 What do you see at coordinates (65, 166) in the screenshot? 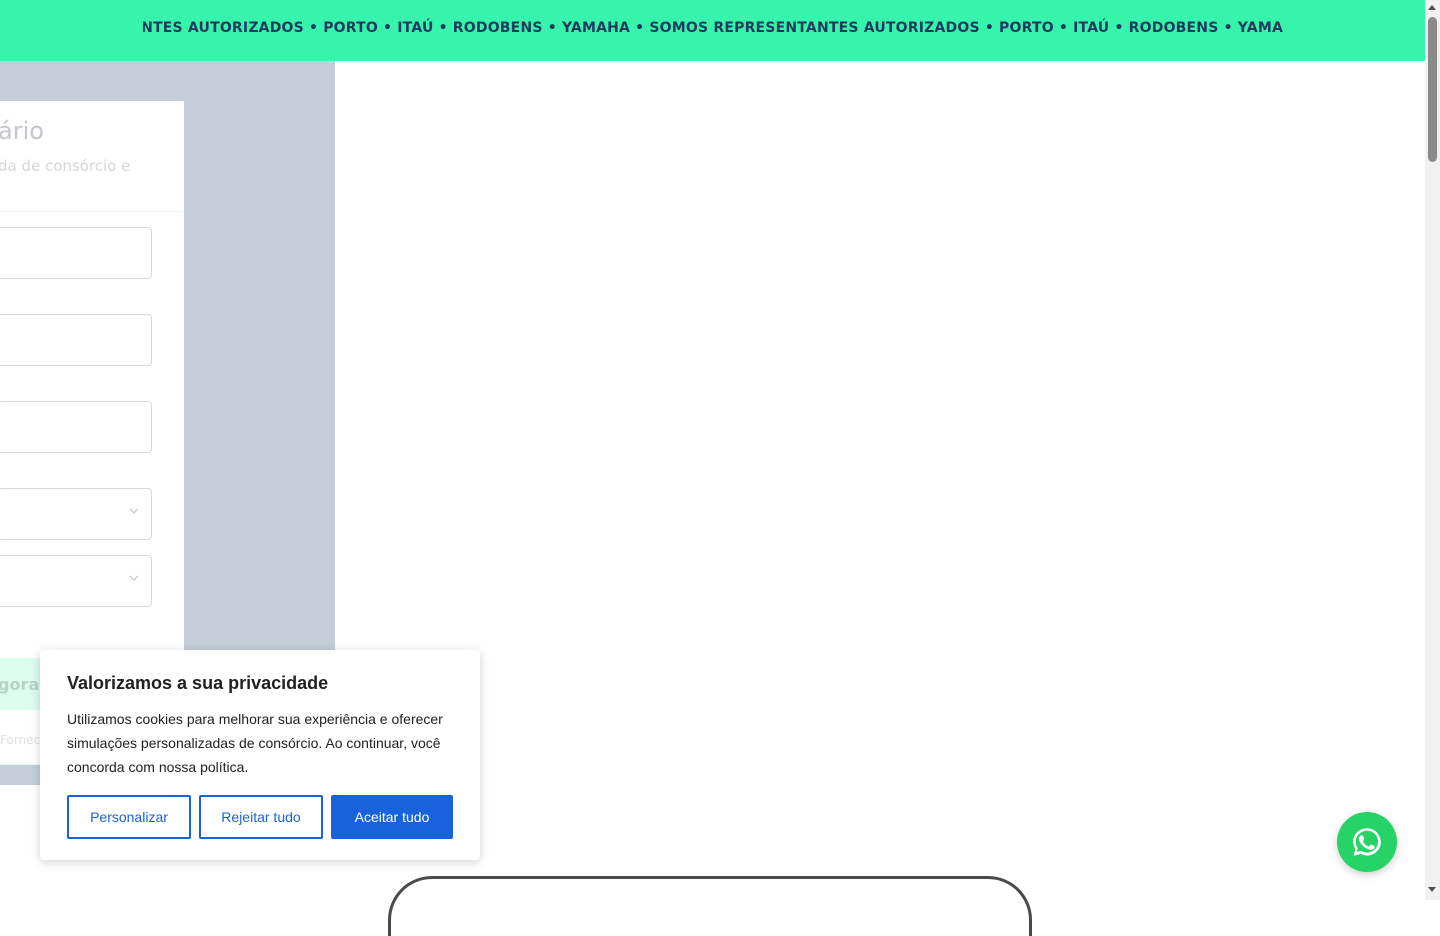
I see `form-subtitle: da de consórcio e` at bounding box center [65, 166].